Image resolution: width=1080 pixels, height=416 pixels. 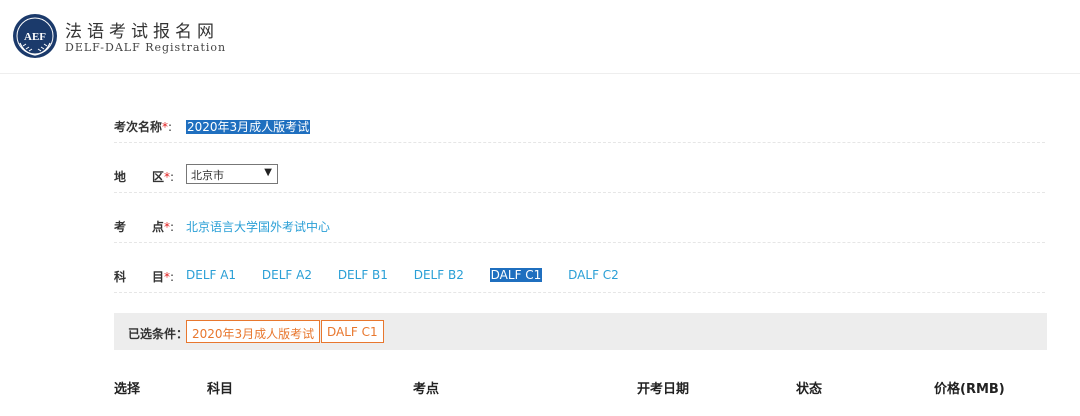 I want to click on region-row: 地区 *: 北京市 ▼, so click(x=579, y=178).